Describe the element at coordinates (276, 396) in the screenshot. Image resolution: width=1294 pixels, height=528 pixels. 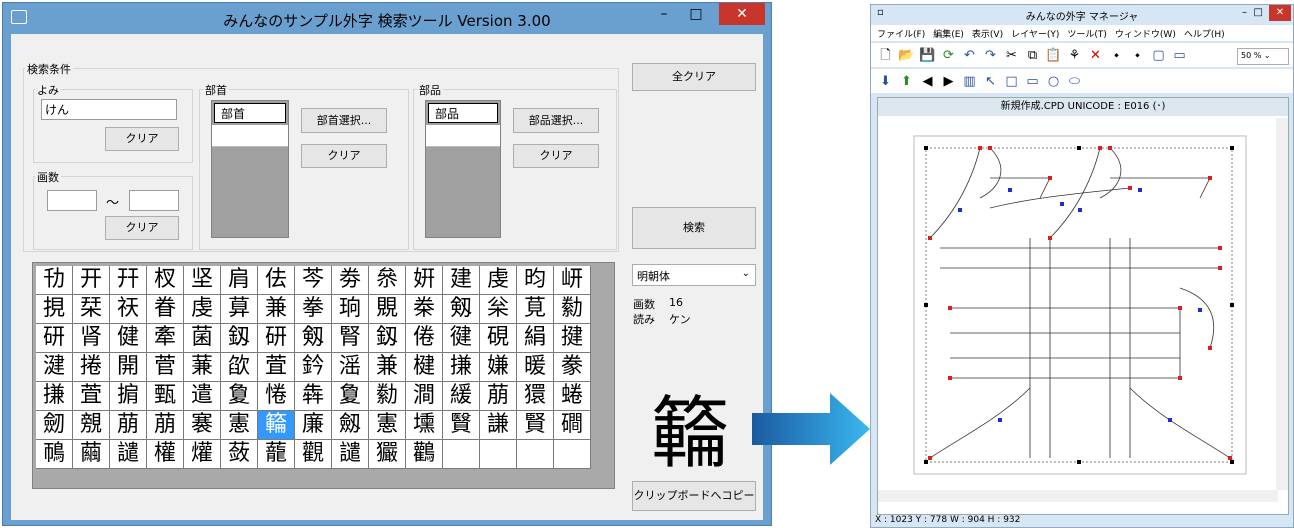
I see `char-cell: 惓` at that location.